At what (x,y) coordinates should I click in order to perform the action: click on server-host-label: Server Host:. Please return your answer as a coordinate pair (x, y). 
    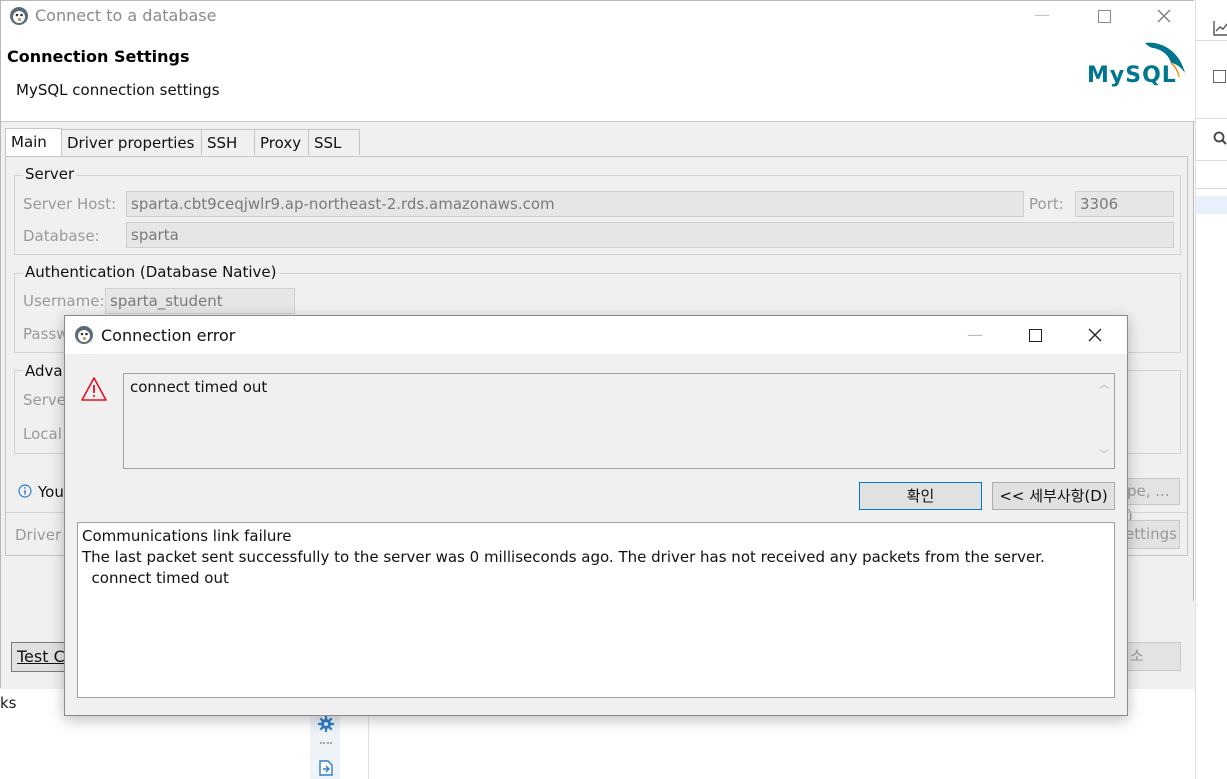
    Looking at the image, I should click on (70, 204).